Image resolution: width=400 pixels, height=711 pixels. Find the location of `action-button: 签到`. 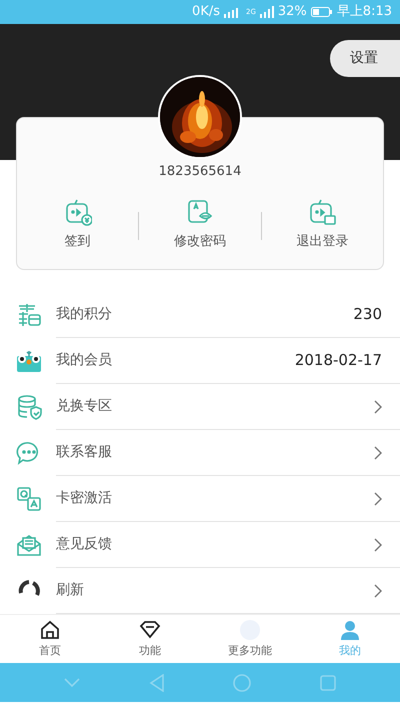

action-button: 签到 is located at coordinates (77, 224).